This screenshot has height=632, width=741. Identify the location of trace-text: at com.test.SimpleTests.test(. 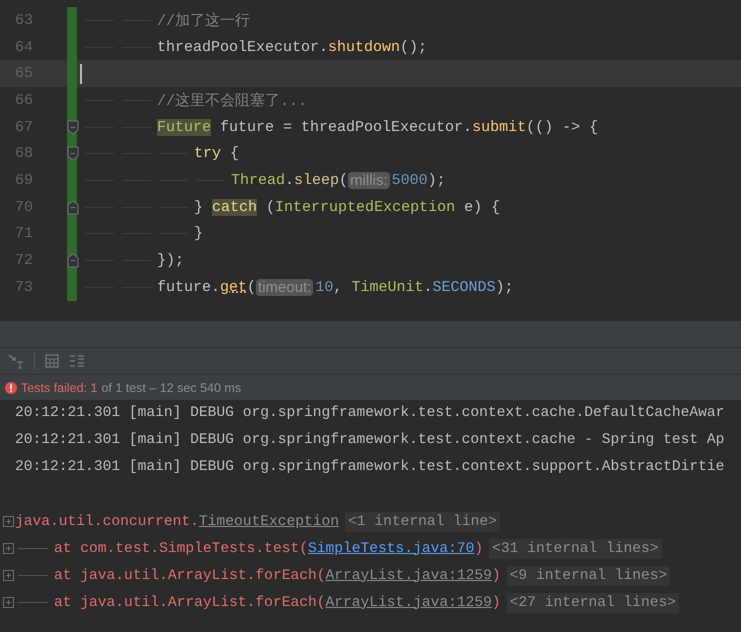
(181, 548).